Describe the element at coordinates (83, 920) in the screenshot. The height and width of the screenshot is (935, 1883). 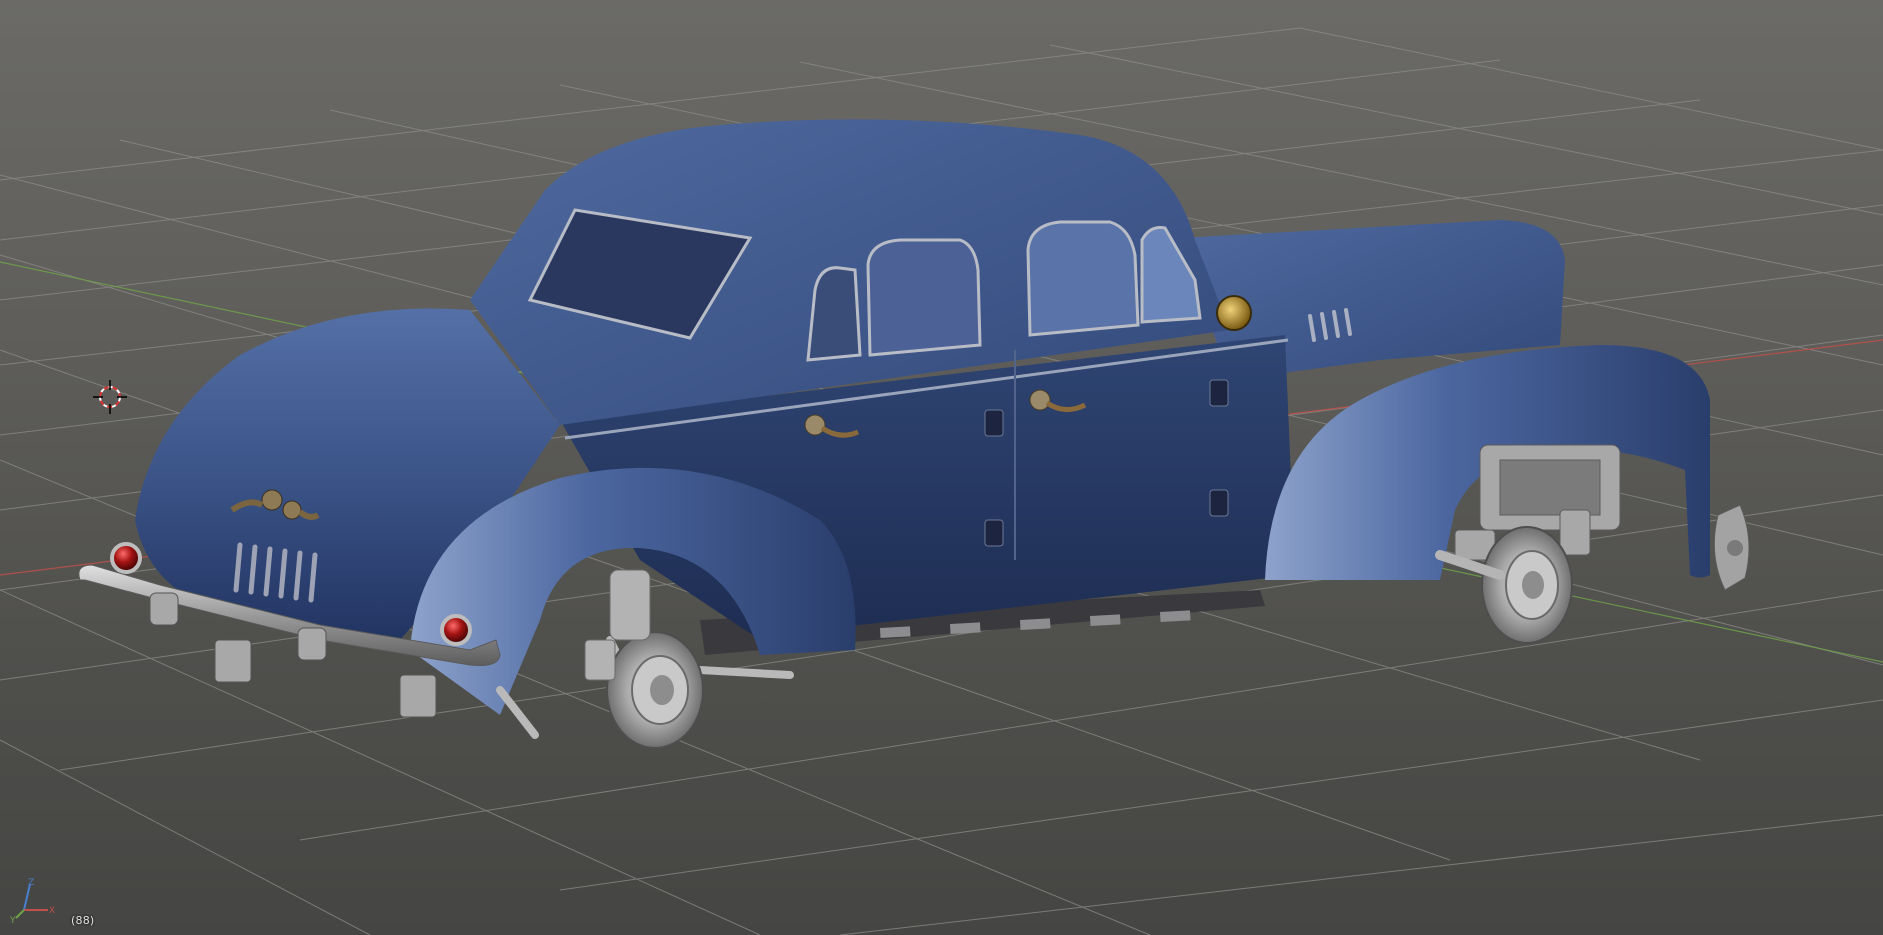
I see `frame-counter: (88)` at that location.